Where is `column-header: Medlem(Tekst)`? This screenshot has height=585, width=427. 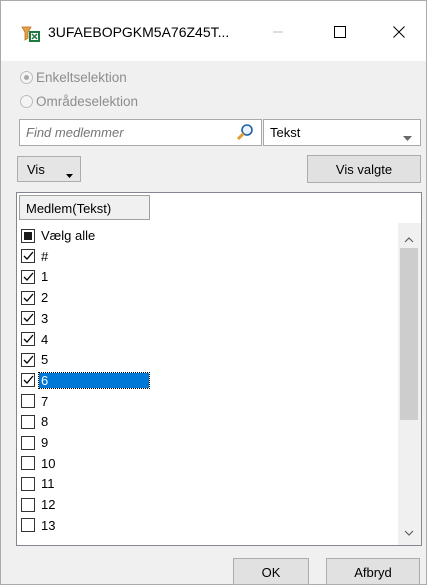
column-header: Medlem(Tekst) is located at coordinates (84, 207).